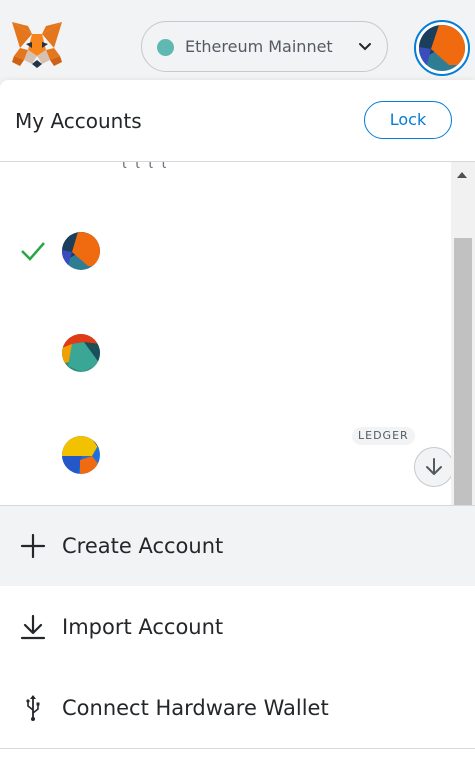  What do you see at coordinates (442, 48) in the screenshot?
I see `account-avatar-button` at bounding box center [442, 48].